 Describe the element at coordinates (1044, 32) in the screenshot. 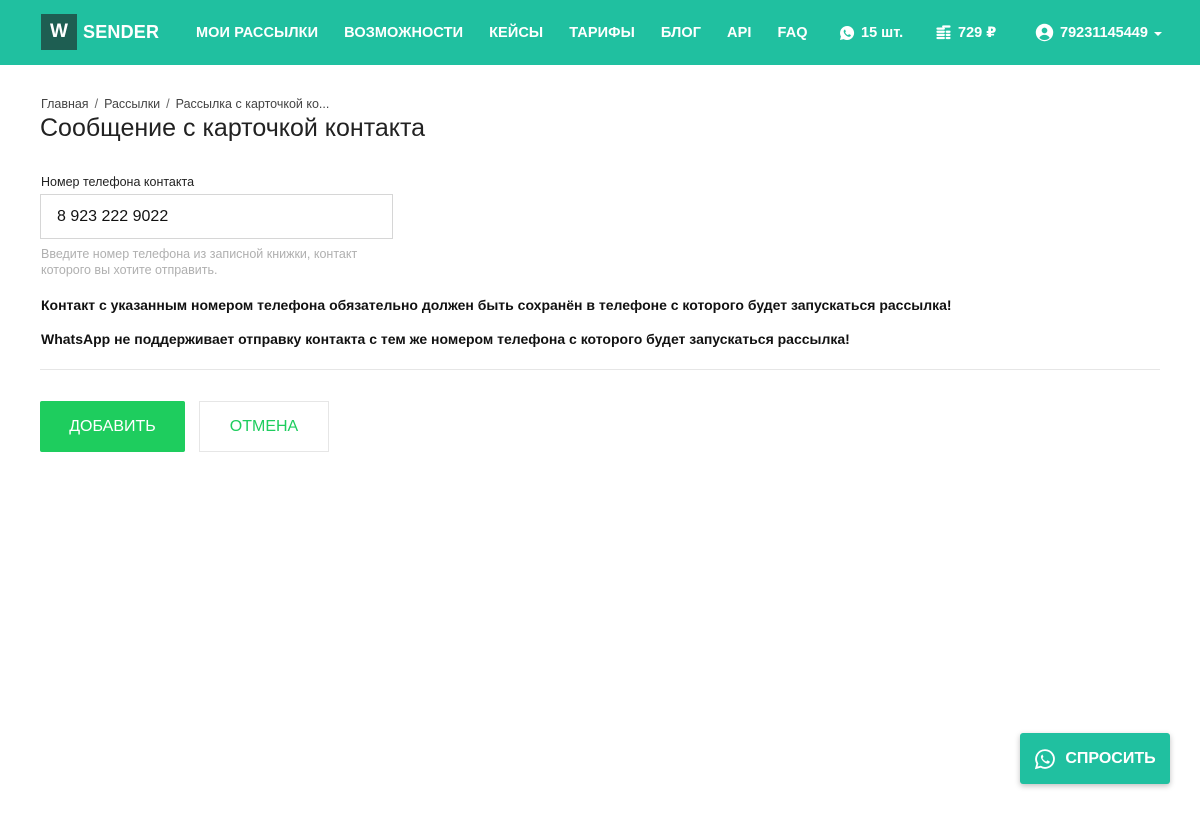

I see `user-circle-icon` at that location.